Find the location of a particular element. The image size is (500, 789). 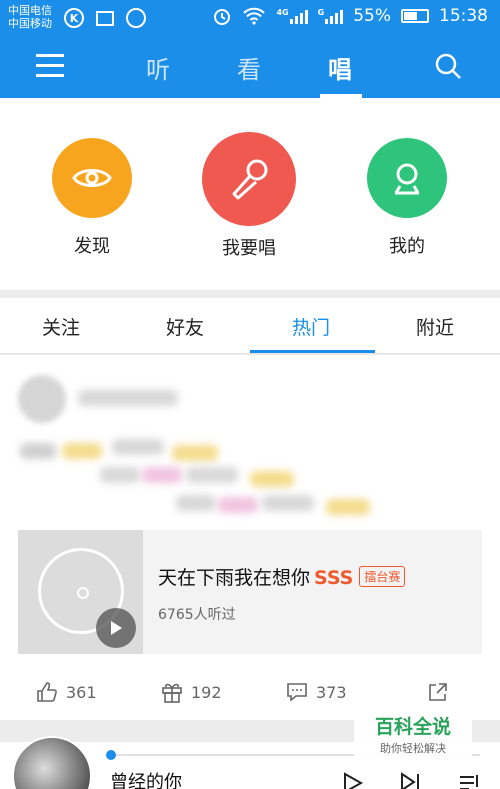

tab-watch: 看 is located at coordinates (249, 67).